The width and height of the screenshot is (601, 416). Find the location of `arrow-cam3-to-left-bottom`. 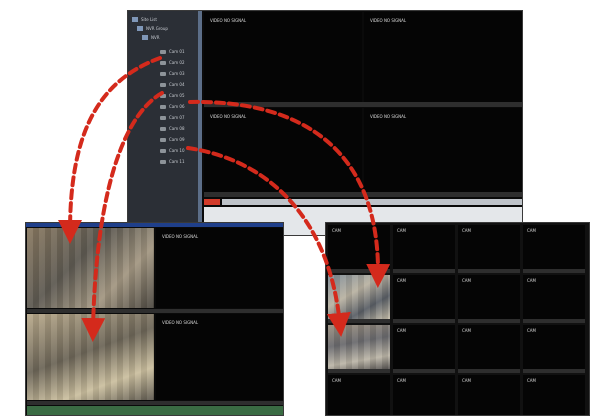

arrow-cam3-to-left-bottom is located at coordinates (122, 216).